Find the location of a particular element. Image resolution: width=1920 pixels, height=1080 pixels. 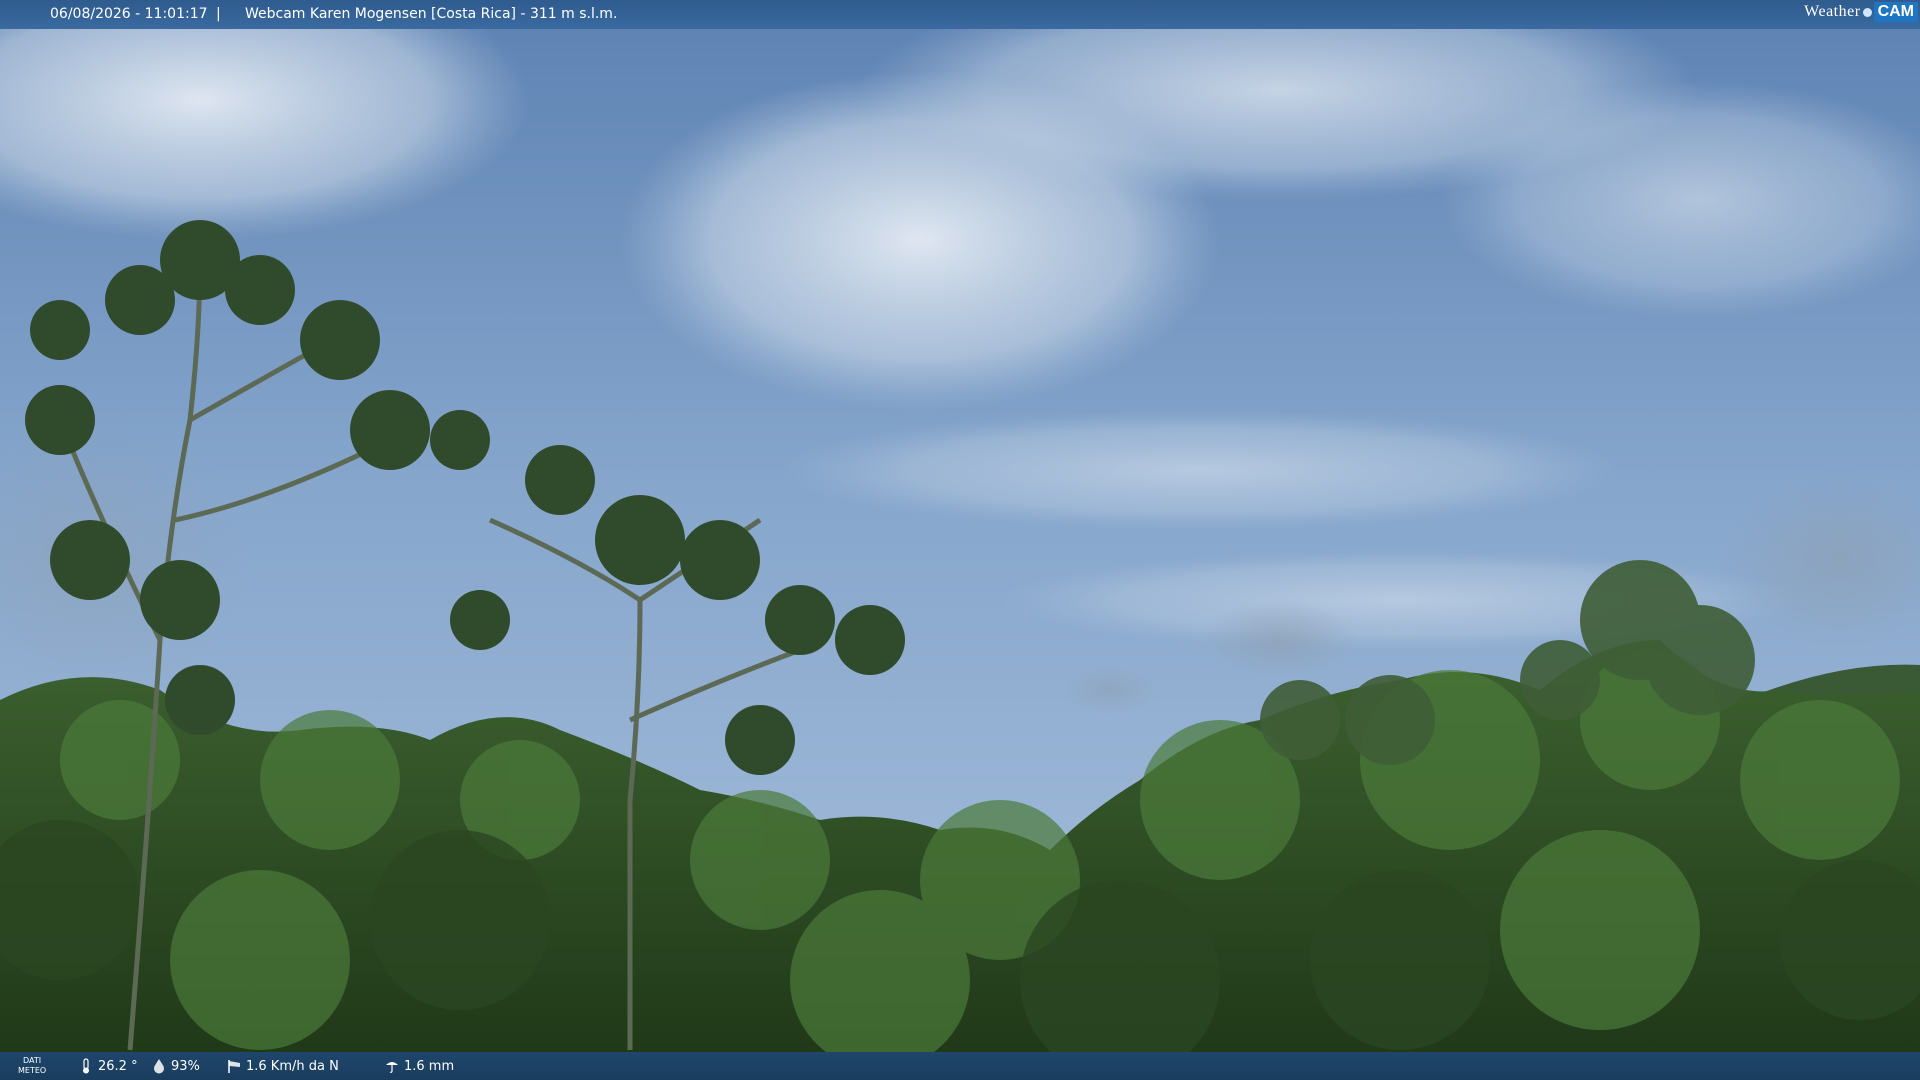

weathercam-logo: Weather CAM is located at coordinates (1861, 12).